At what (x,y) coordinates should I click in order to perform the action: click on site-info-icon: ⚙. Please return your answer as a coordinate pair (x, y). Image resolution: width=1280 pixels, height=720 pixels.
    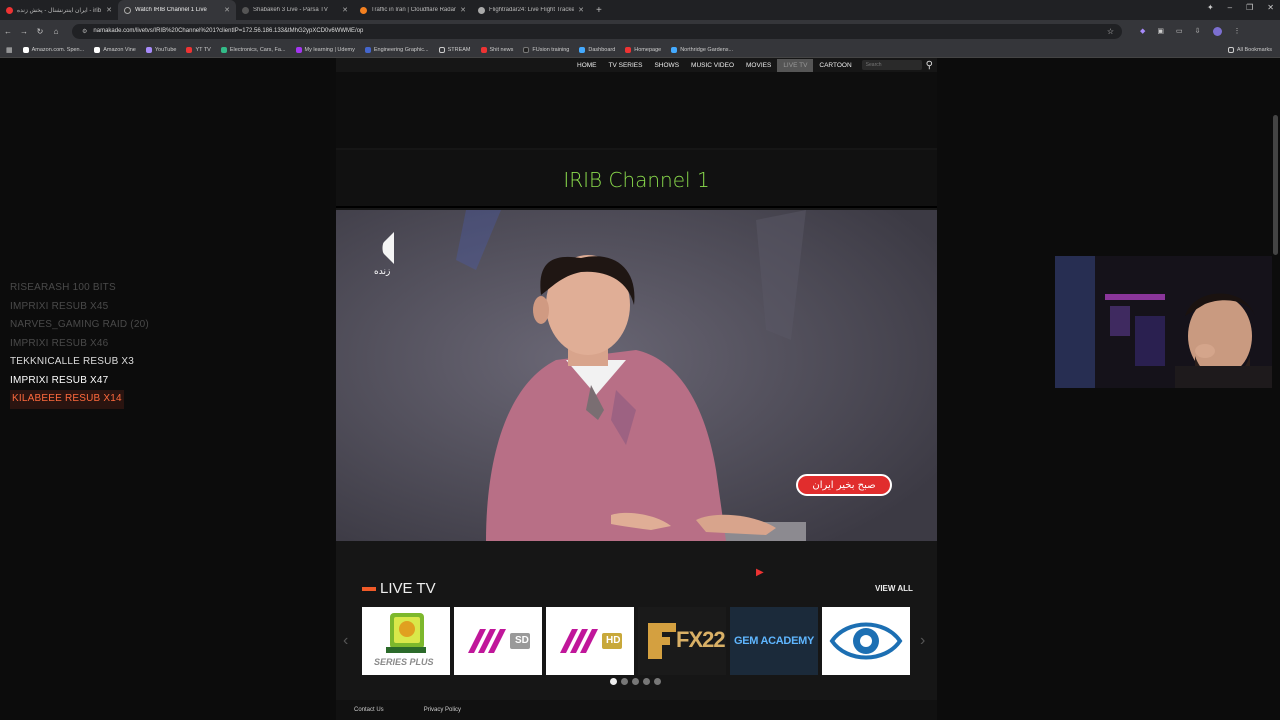
    Looking at the image, I should click on (84, 31).